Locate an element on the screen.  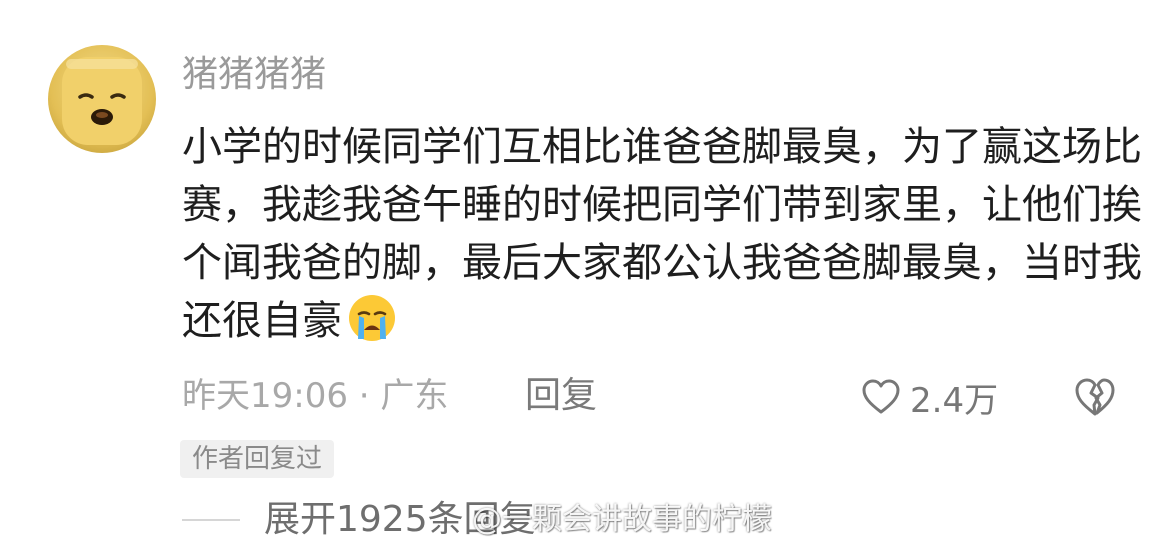
like-count: 2.4万 is located at coordinates (954, 400).